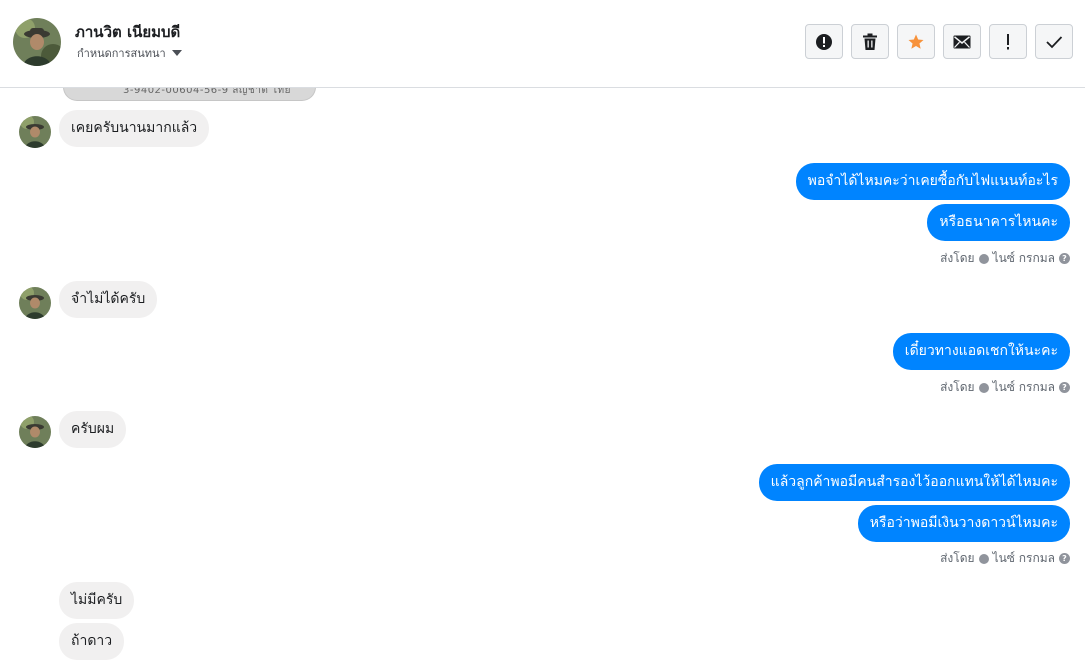  I want to click on conversation-menu: กำหนดการสนทนา, so click(129, 53).